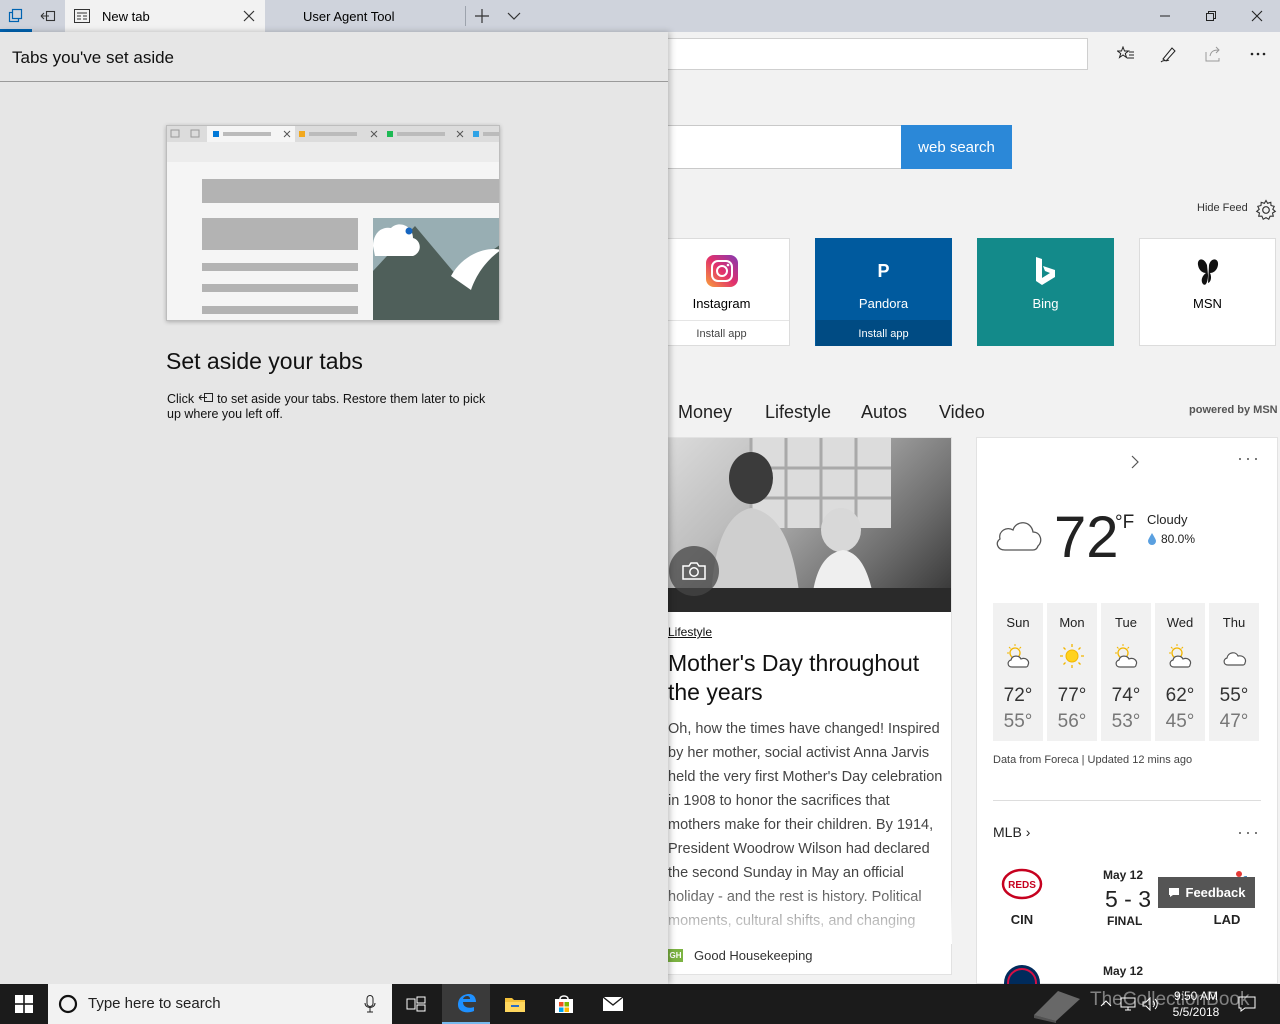  I want to click on desc-text-before: Click, so click(181, 399).